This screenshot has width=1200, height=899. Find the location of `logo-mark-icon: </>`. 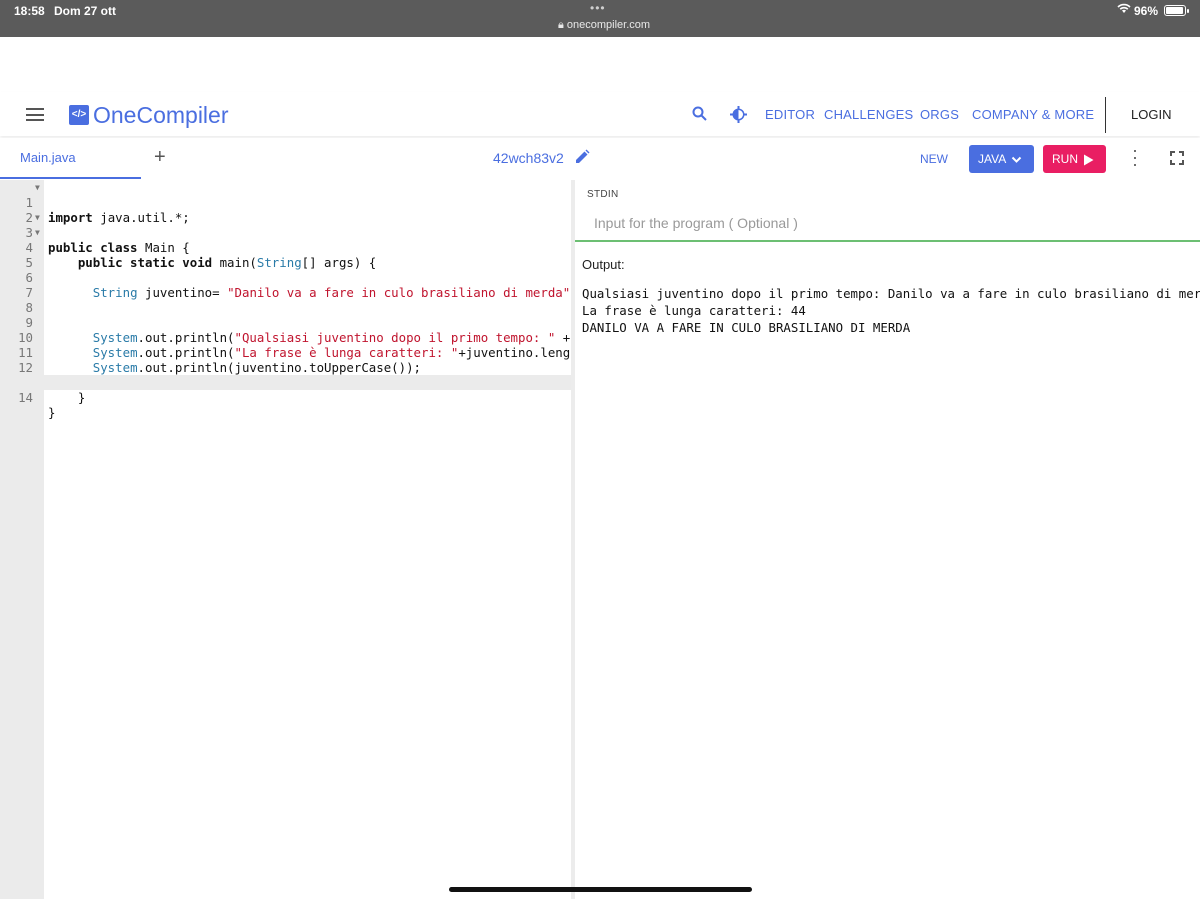

logo-mark-icon: </> is located at coordinates (79, 115).